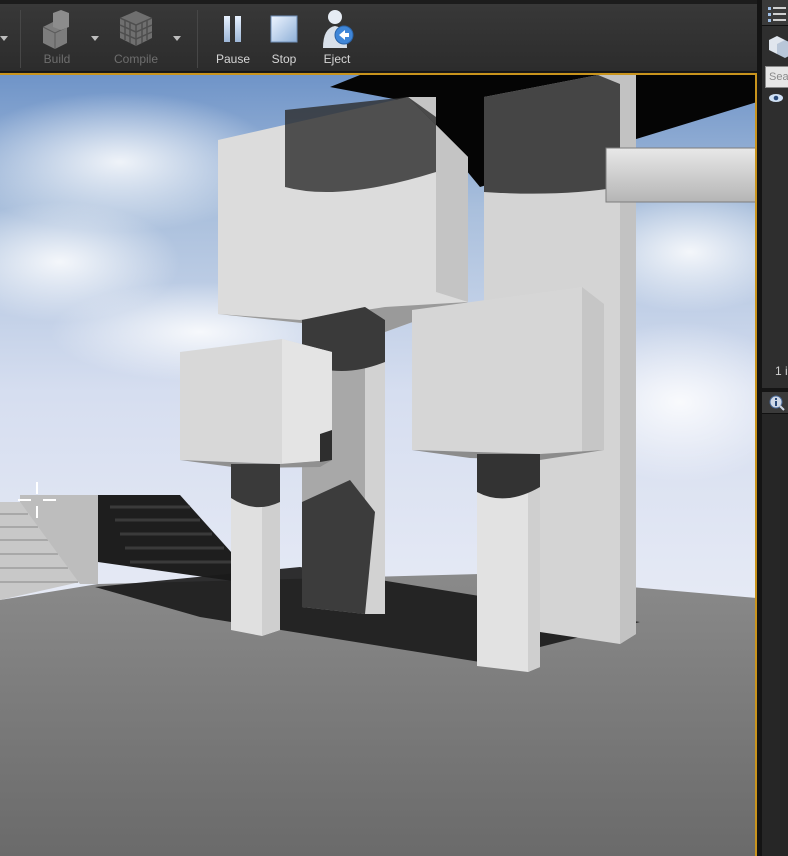  I want to click on compile-dropdown-caret-icon, so click(177, 38).